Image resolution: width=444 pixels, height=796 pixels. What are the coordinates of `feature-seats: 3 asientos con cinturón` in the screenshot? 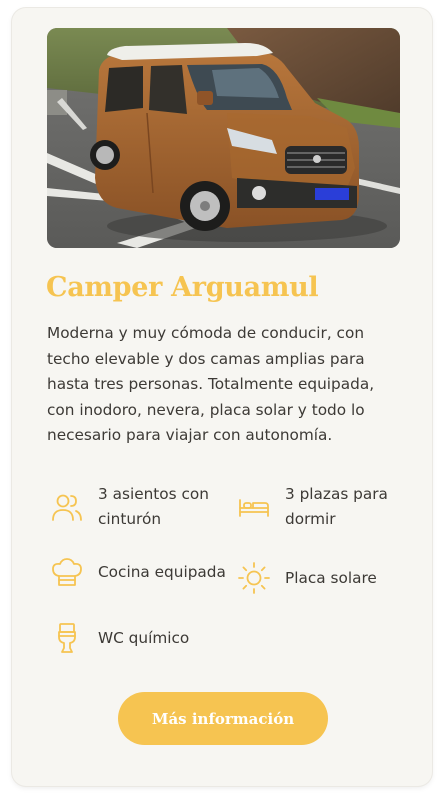 It's located at (139, 507).